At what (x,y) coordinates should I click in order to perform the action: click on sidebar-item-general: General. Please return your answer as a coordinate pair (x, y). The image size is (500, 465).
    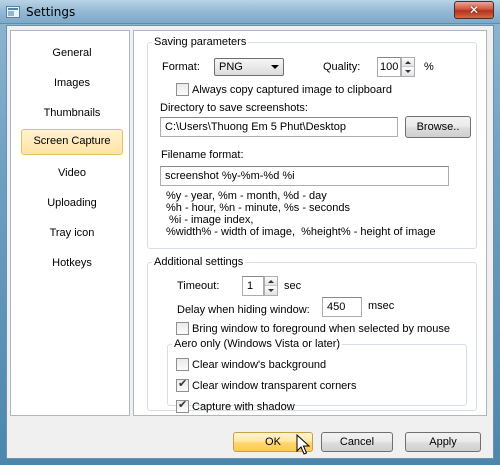
    Looking at the image, I should click on (72, 53).